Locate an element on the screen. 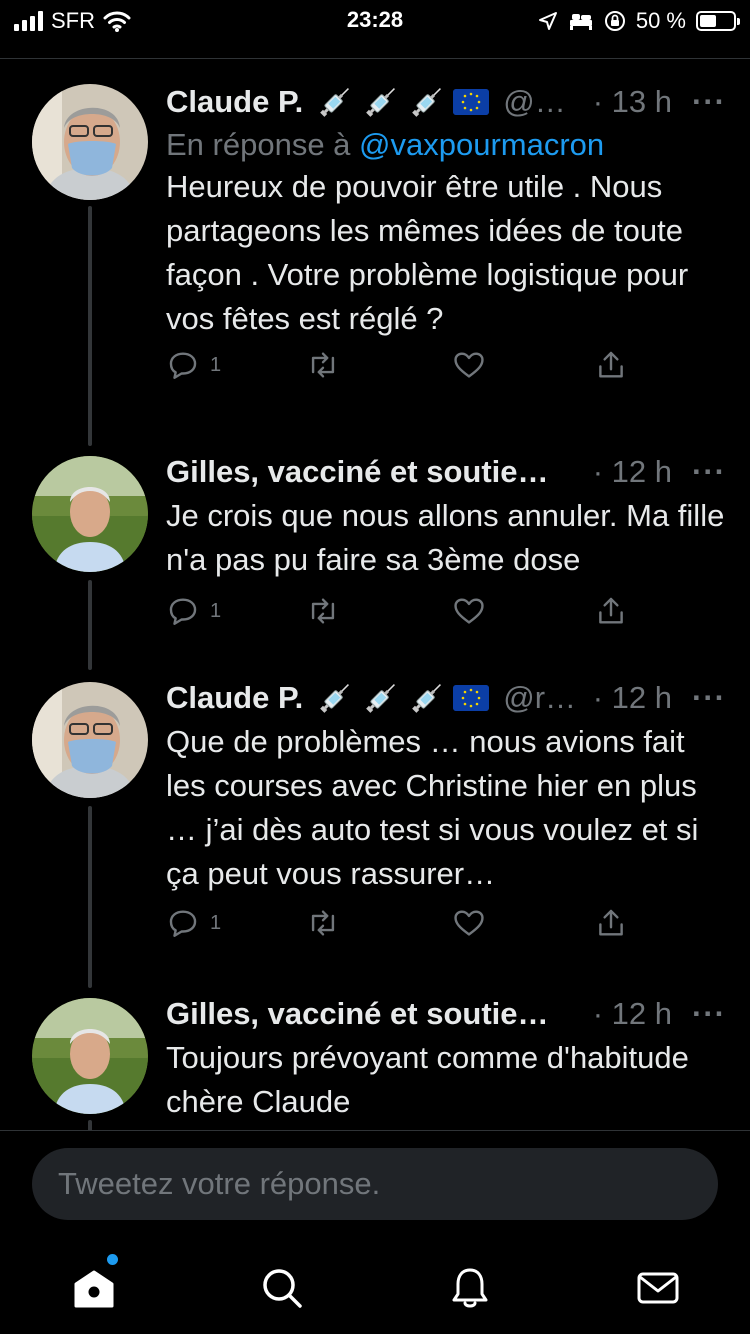 The image size is (750, 1334). battery-percent: 50 % is located at coordinates (660, 20).